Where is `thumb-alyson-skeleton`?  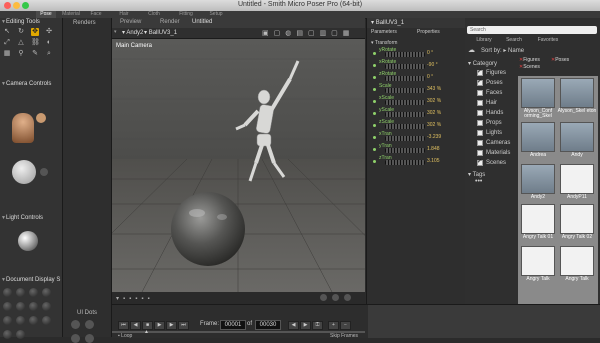
thumb-alyson-skeleton is located at coordinates (577, 93).